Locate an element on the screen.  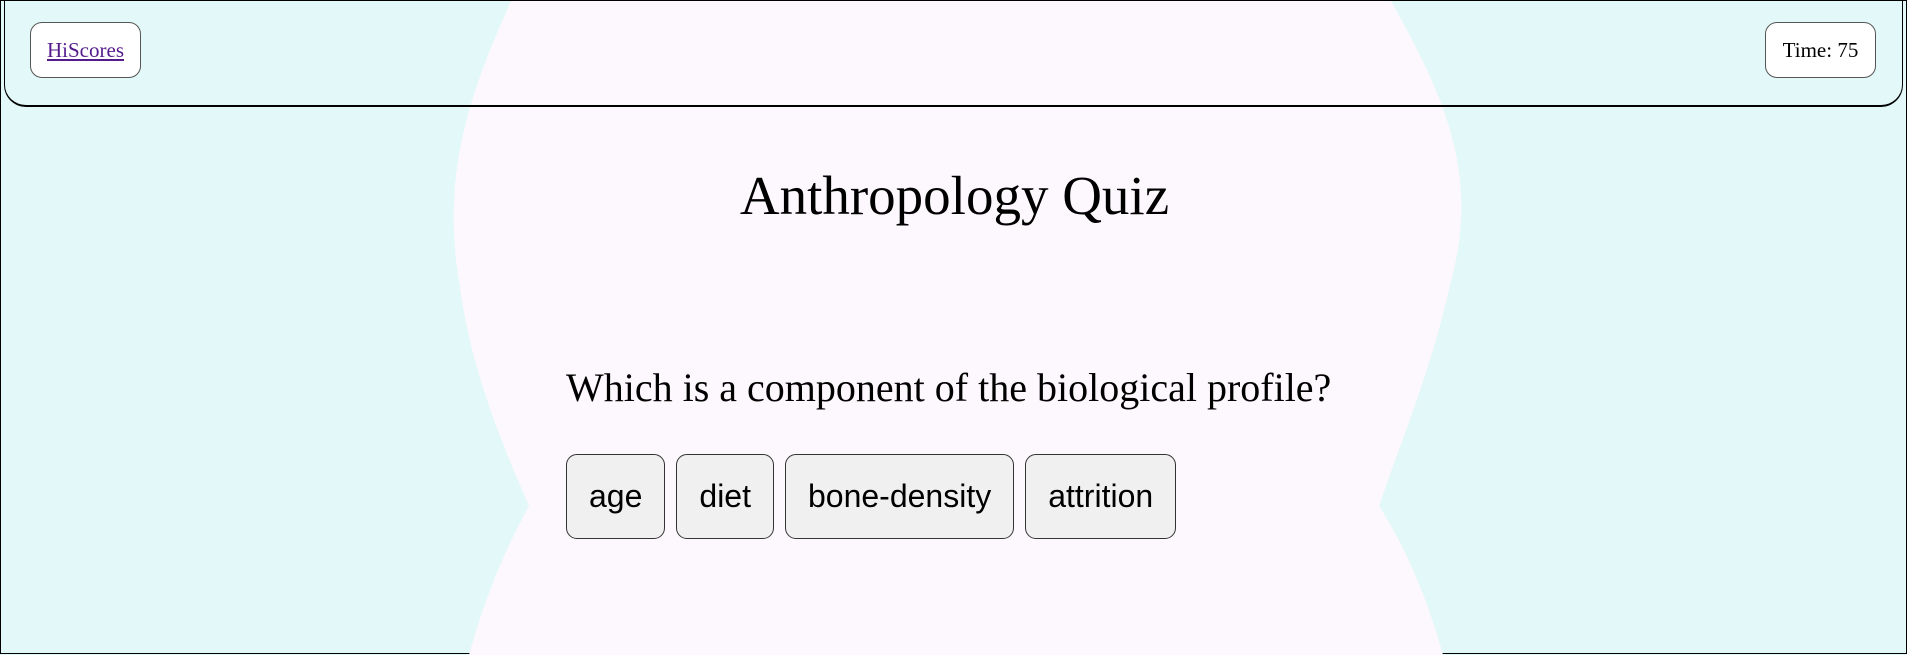
hiscores-link: HiScores is located at coordinates (85, 50).